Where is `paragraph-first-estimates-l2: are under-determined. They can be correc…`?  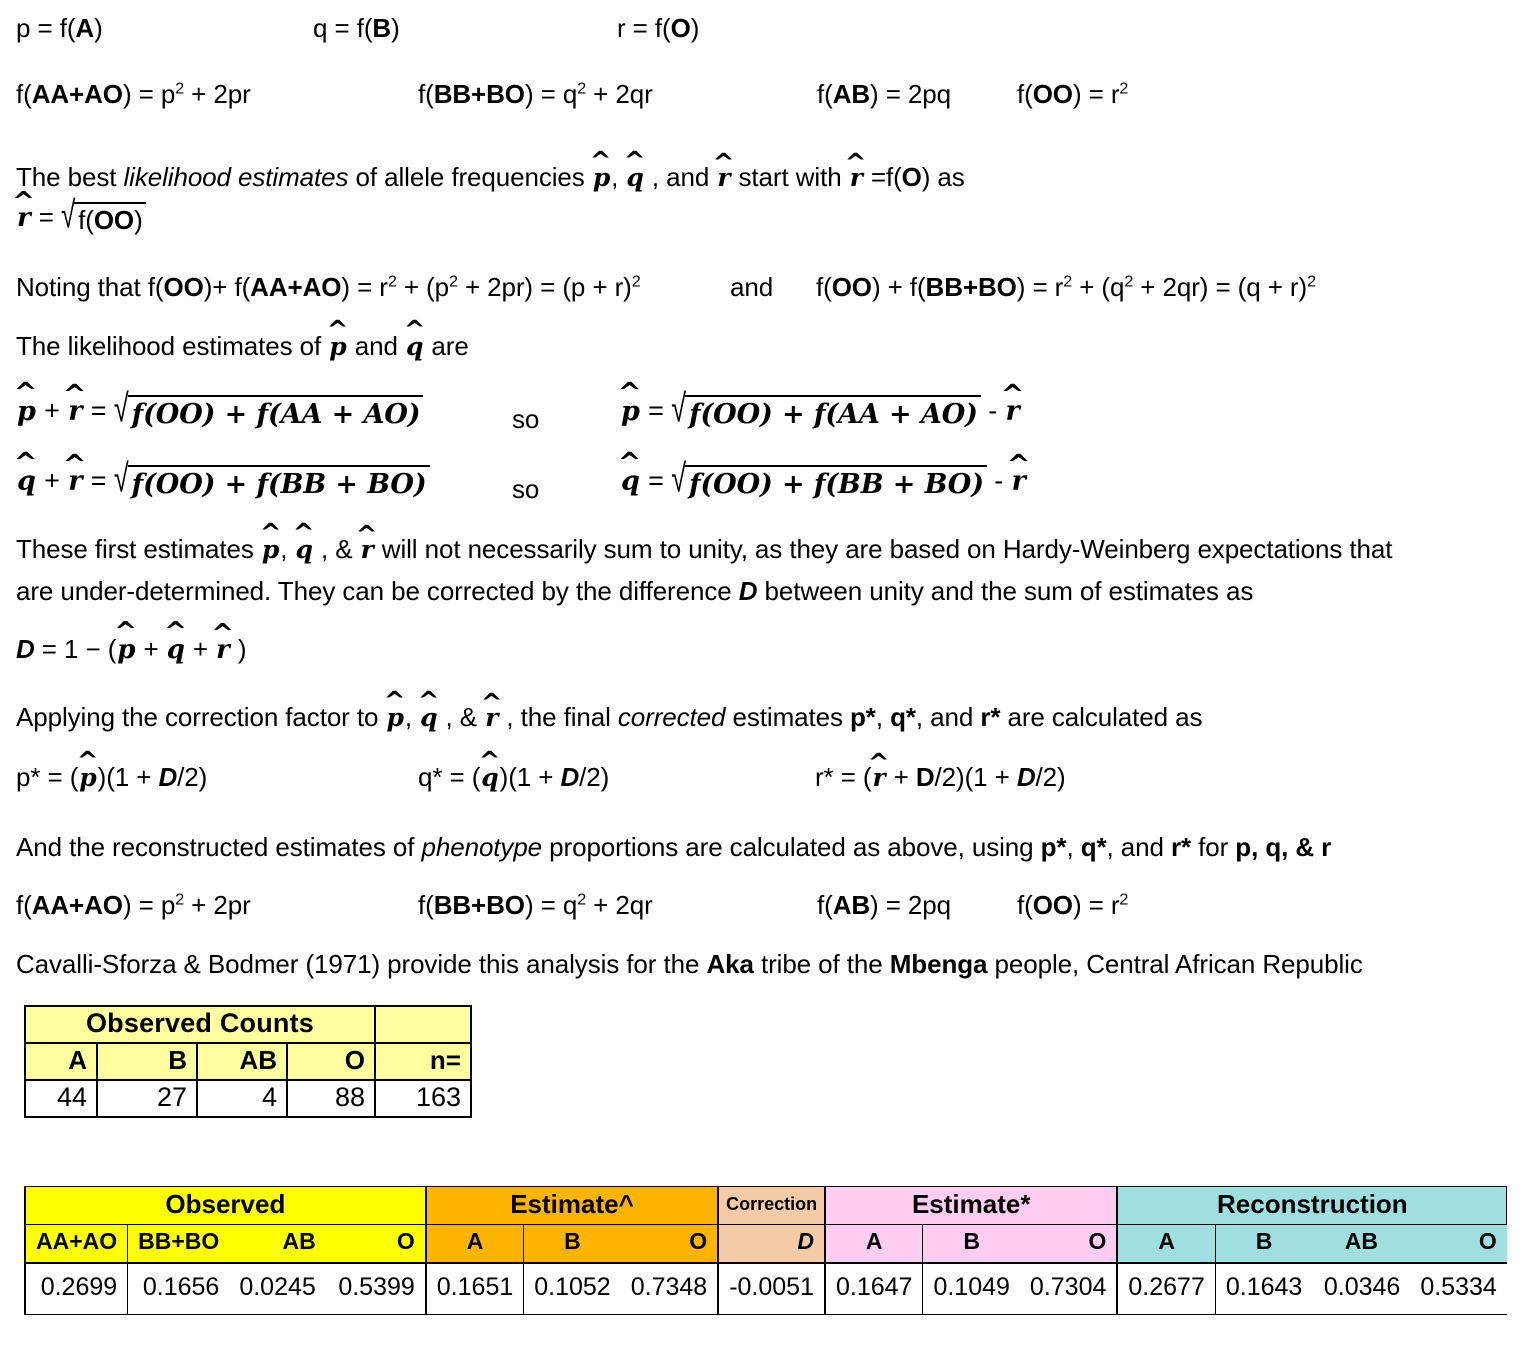
paragraph-first-estimates-l2: are under-determined. They can be correc… is located at coordinates (634, 591).